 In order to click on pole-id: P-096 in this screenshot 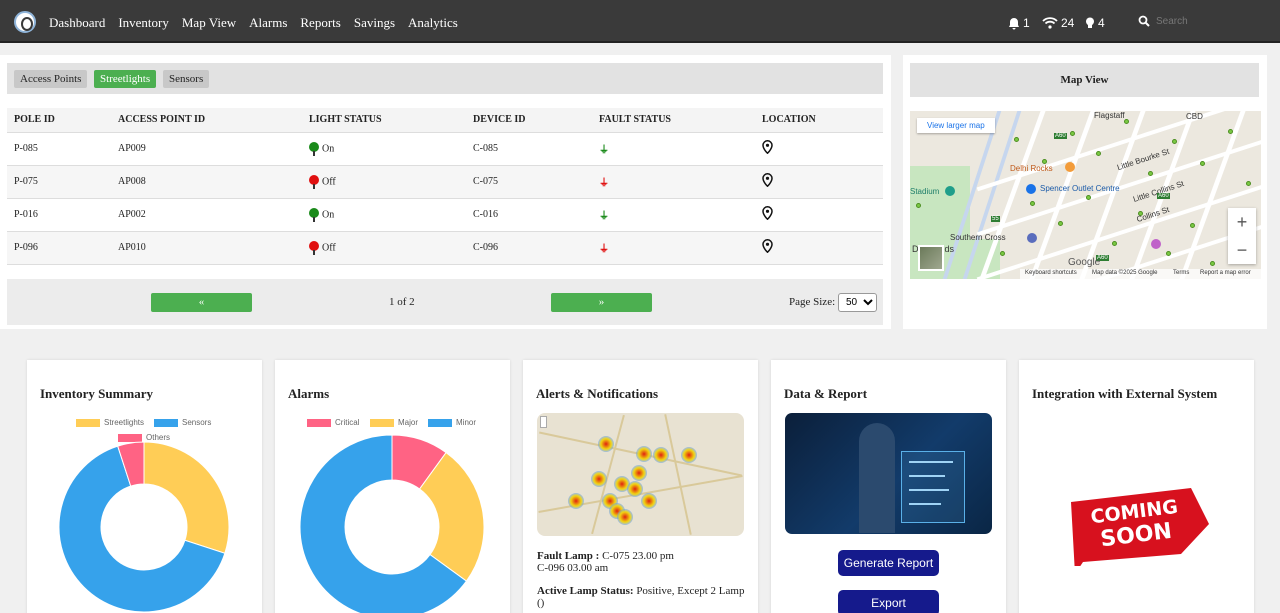, I will do `click(59, 248)`.